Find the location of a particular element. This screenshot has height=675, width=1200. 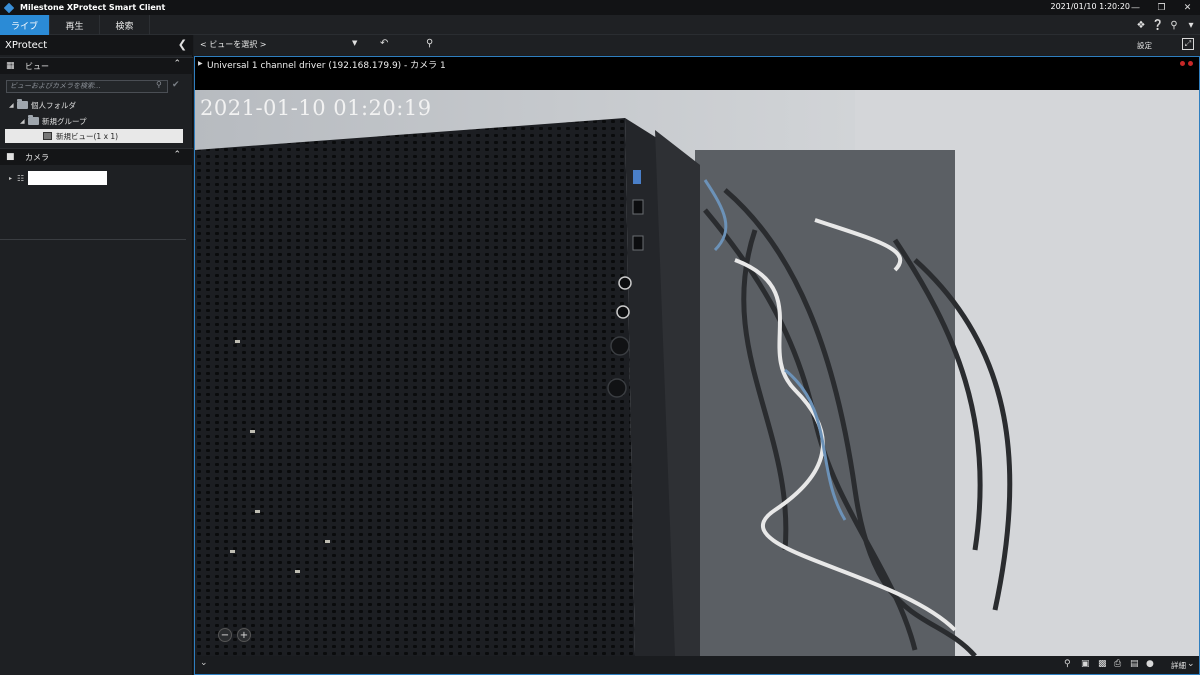

tree-item-personal-folder: ◢ 個人フォルダ is located at coordinates (42, 105).